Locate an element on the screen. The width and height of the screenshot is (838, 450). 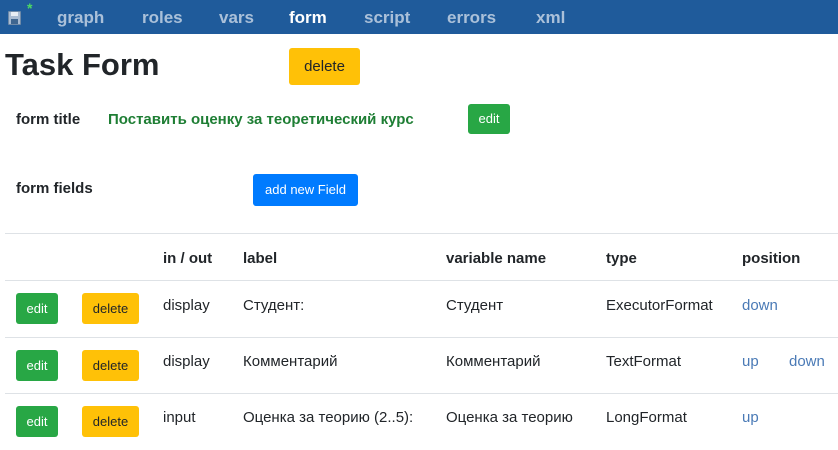
cell-variable-name: Оценка за теорию is located at coordinates (509, 417).